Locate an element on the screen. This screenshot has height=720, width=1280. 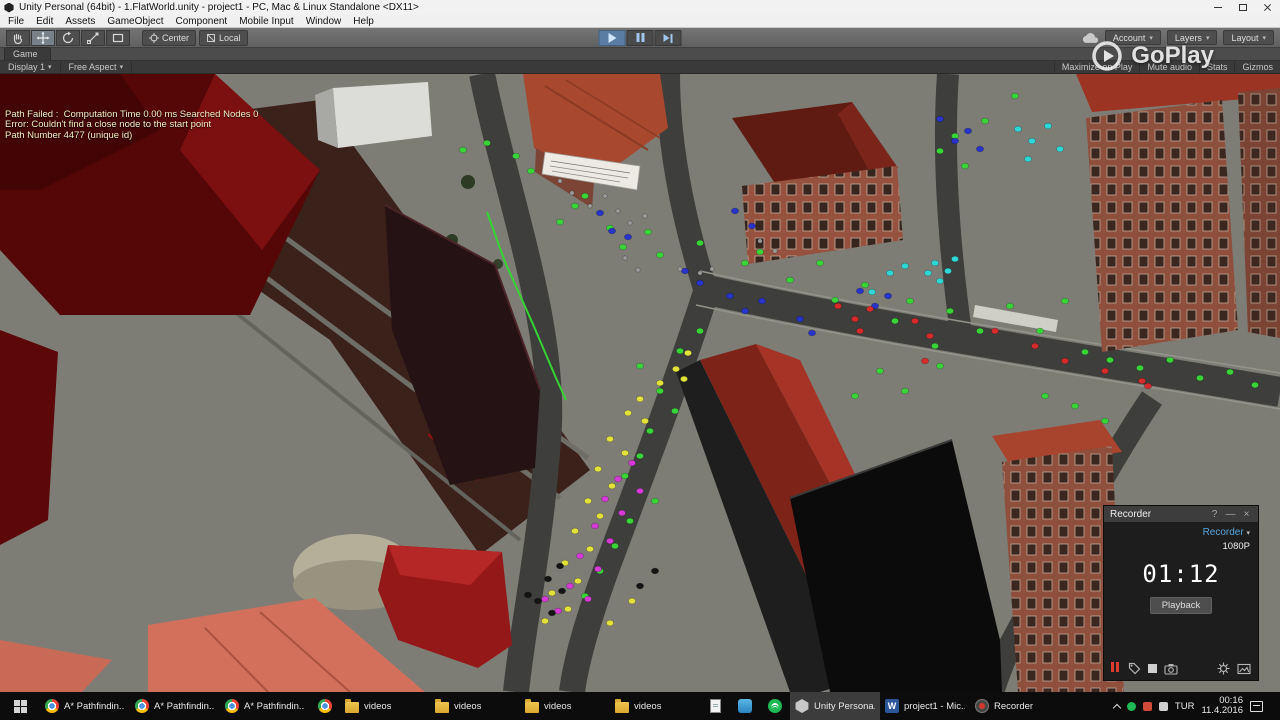
game-view-toolbar-button: Maximize on Play is located at coordinates (1096, 67).